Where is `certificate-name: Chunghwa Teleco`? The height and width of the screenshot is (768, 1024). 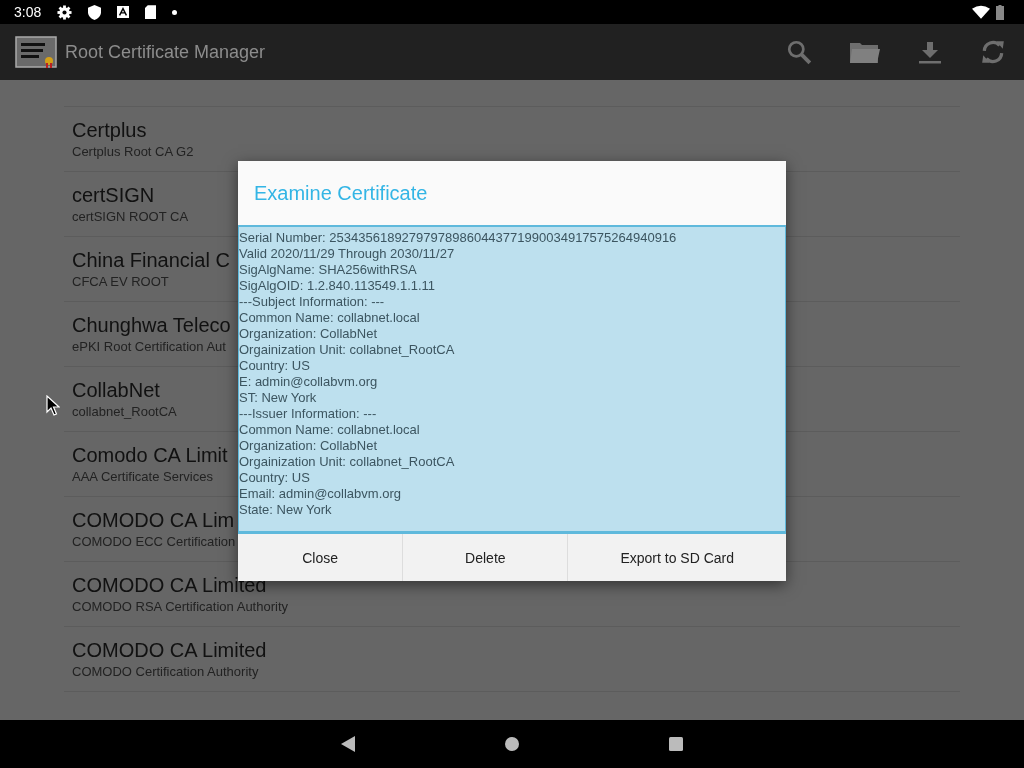 certificate-name: Chunghwa Teleco is located at coordinates (151, 325).